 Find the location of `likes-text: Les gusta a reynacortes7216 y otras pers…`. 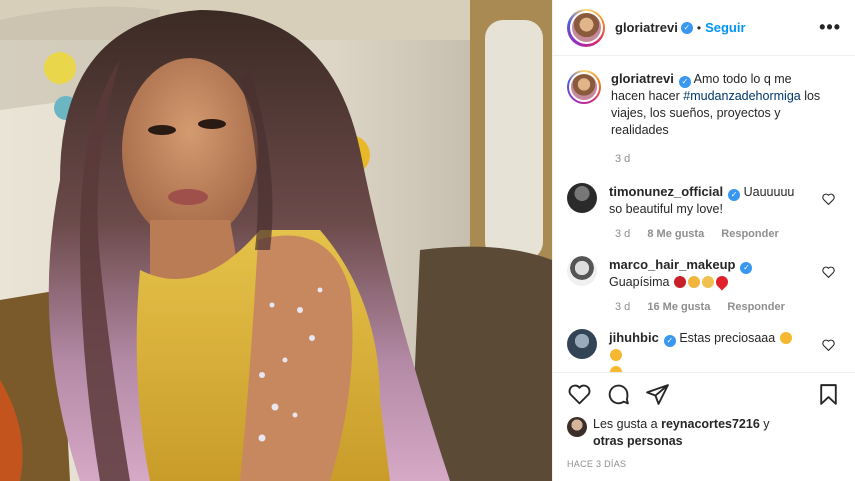

likes-text: Les gusta a reynacortes7216 y otras pers… is located at coordinates (681, 433).